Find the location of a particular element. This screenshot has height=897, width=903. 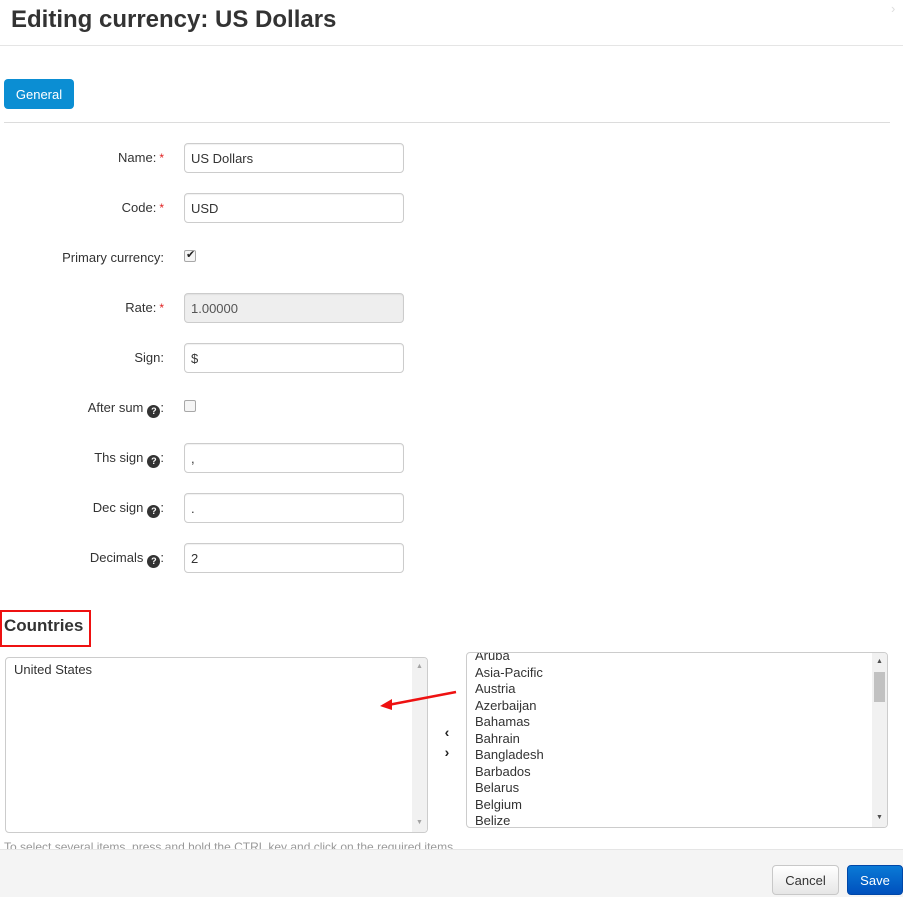

code-label: Code: * is located at coordinates (143, 208).